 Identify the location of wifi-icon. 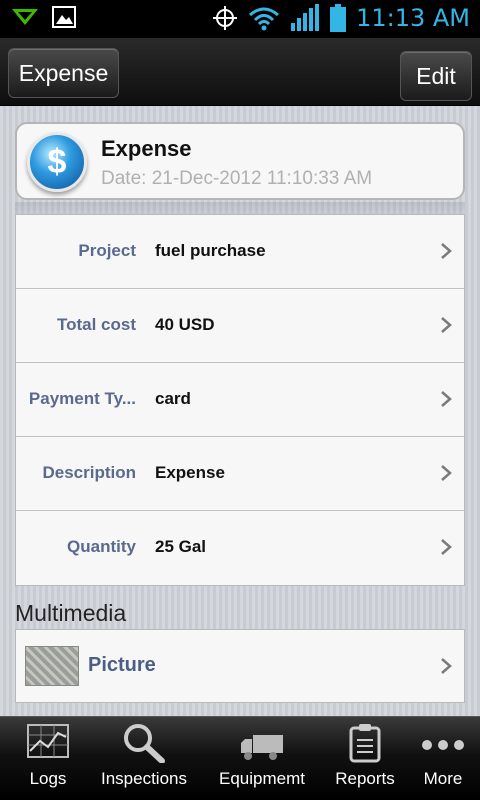
(264, 19).